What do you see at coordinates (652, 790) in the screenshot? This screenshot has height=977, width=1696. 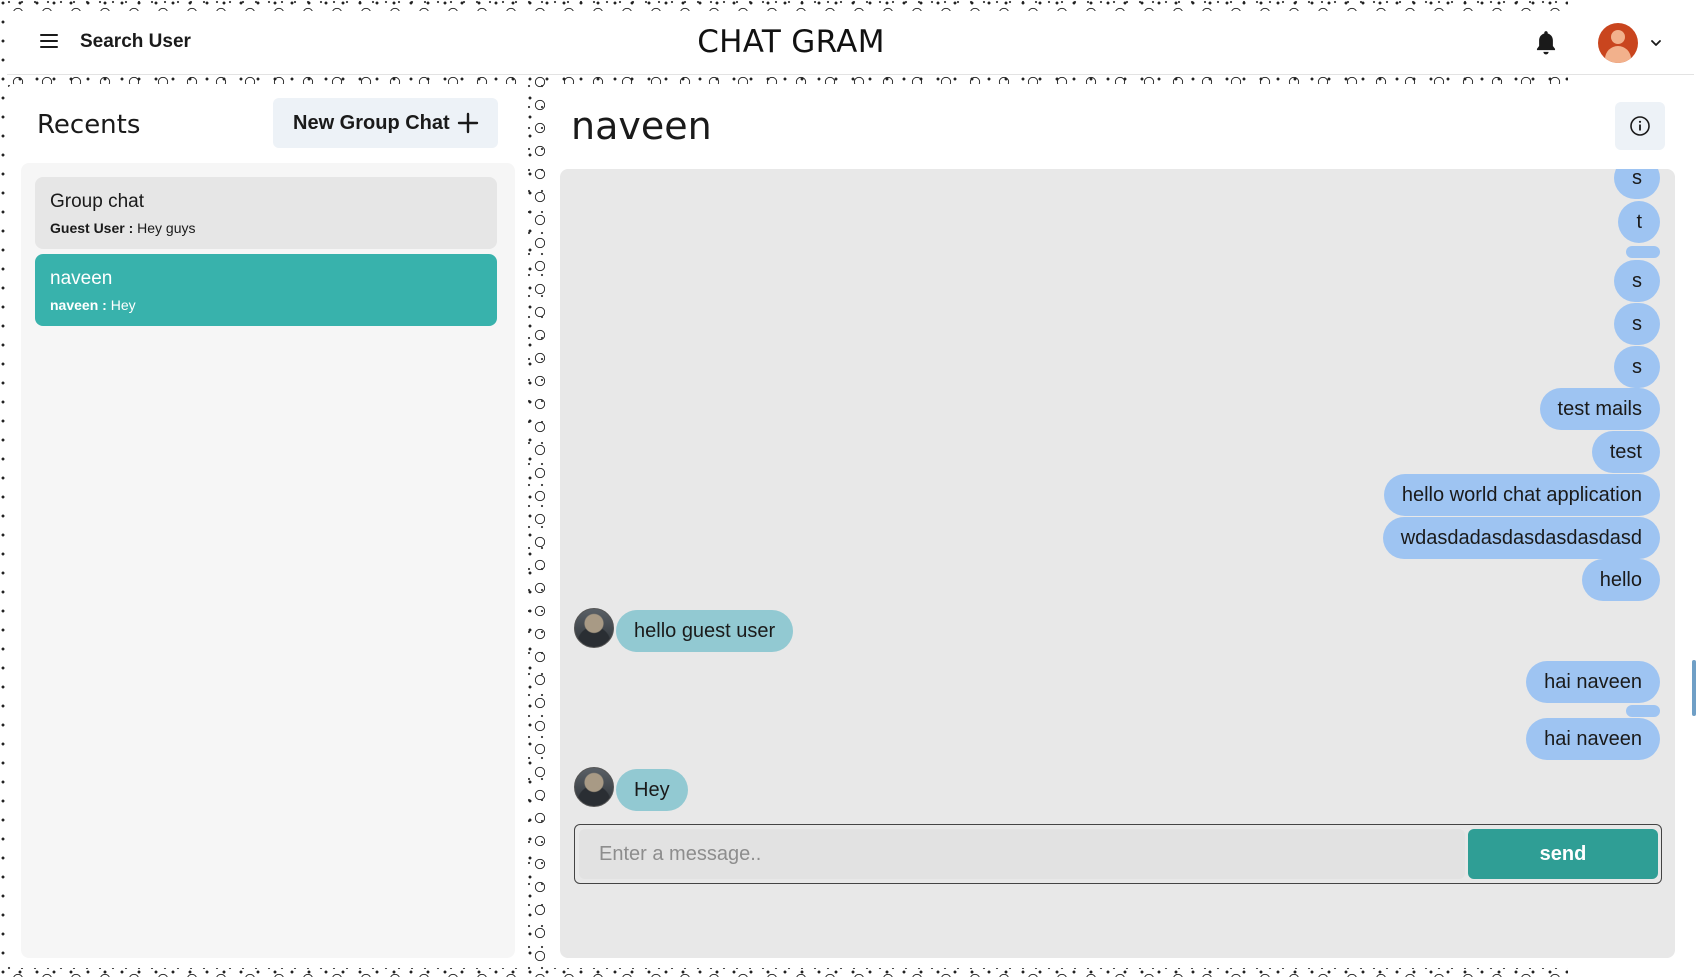 I see `message-bubble-received: Hey` at bounding box center [652, 790].